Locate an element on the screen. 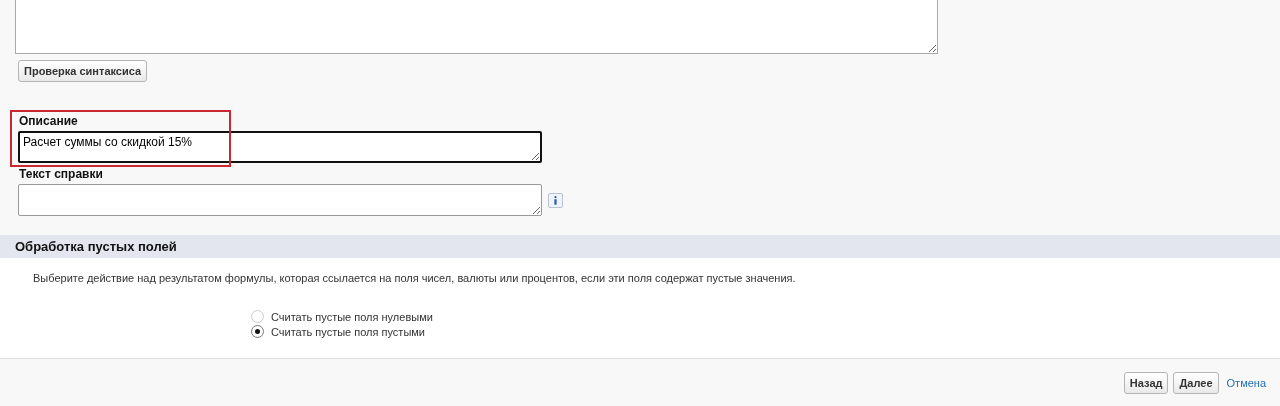  formula-field is located at coordinates (476, 27).